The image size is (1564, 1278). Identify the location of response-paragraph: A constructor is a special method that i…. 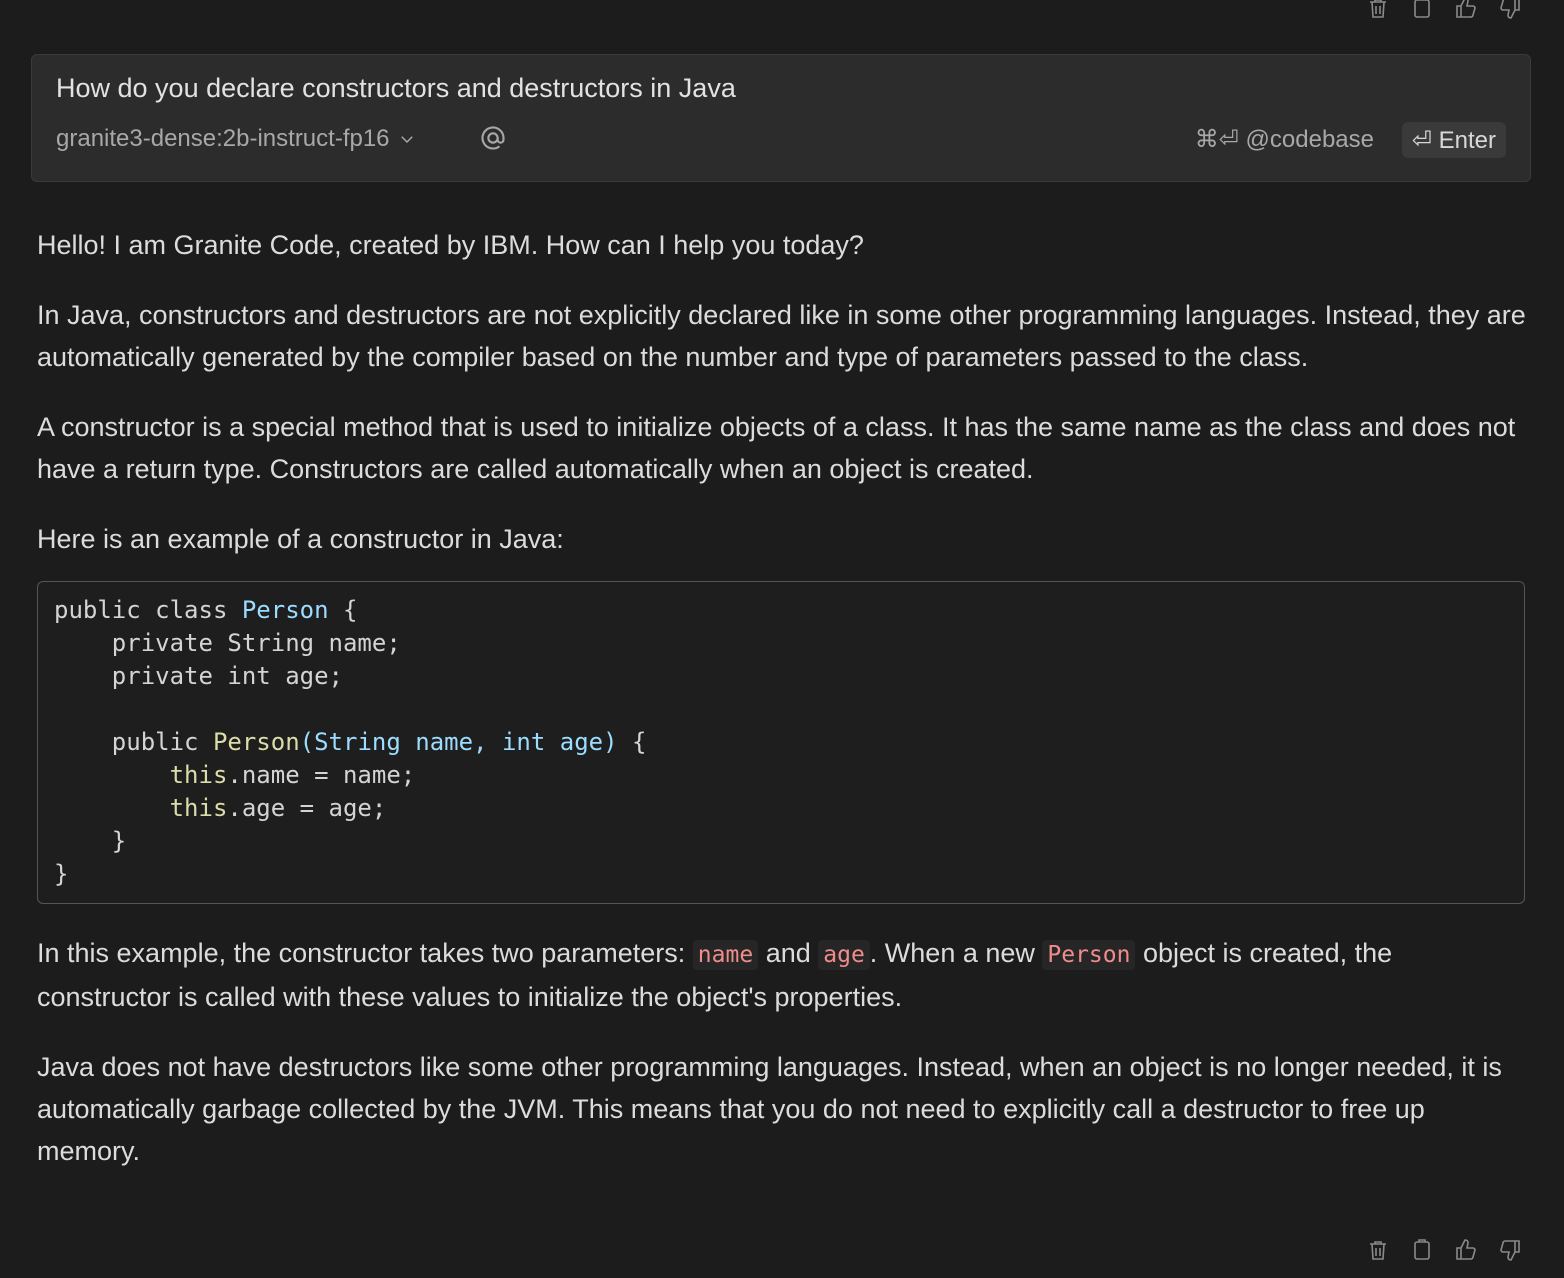
(776, 448).